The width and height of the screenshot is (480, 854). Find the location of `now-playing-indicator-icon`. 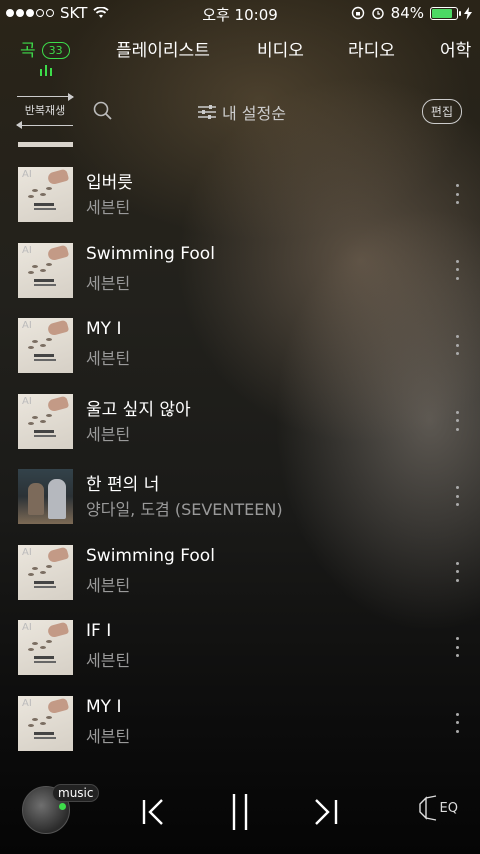

now-playing-indicator-icon is located at coordinates (46, 70).